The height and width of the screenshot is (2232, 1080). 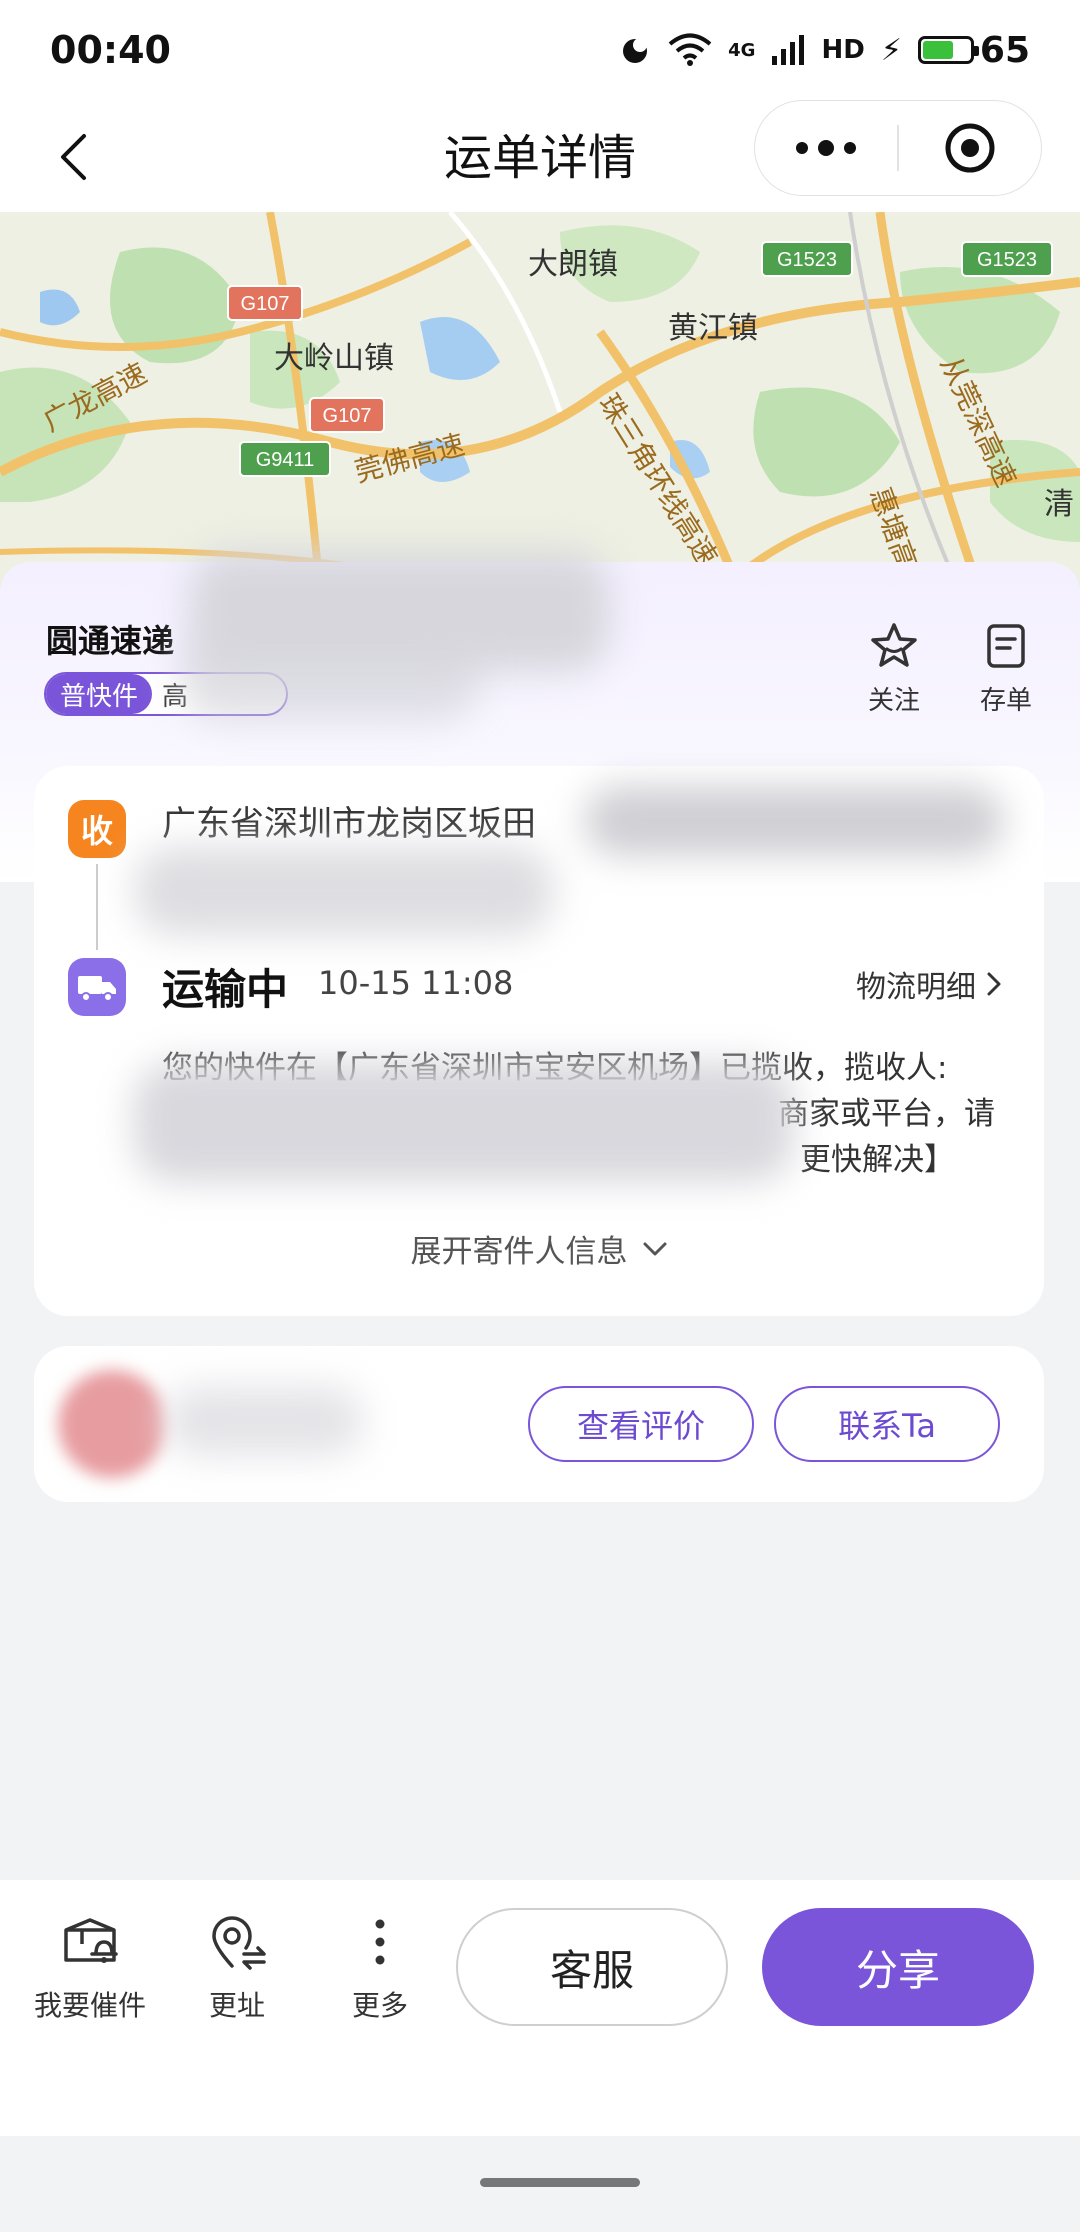 I want to click on svg-text: 黄江镇, so click(x=713, y=328).